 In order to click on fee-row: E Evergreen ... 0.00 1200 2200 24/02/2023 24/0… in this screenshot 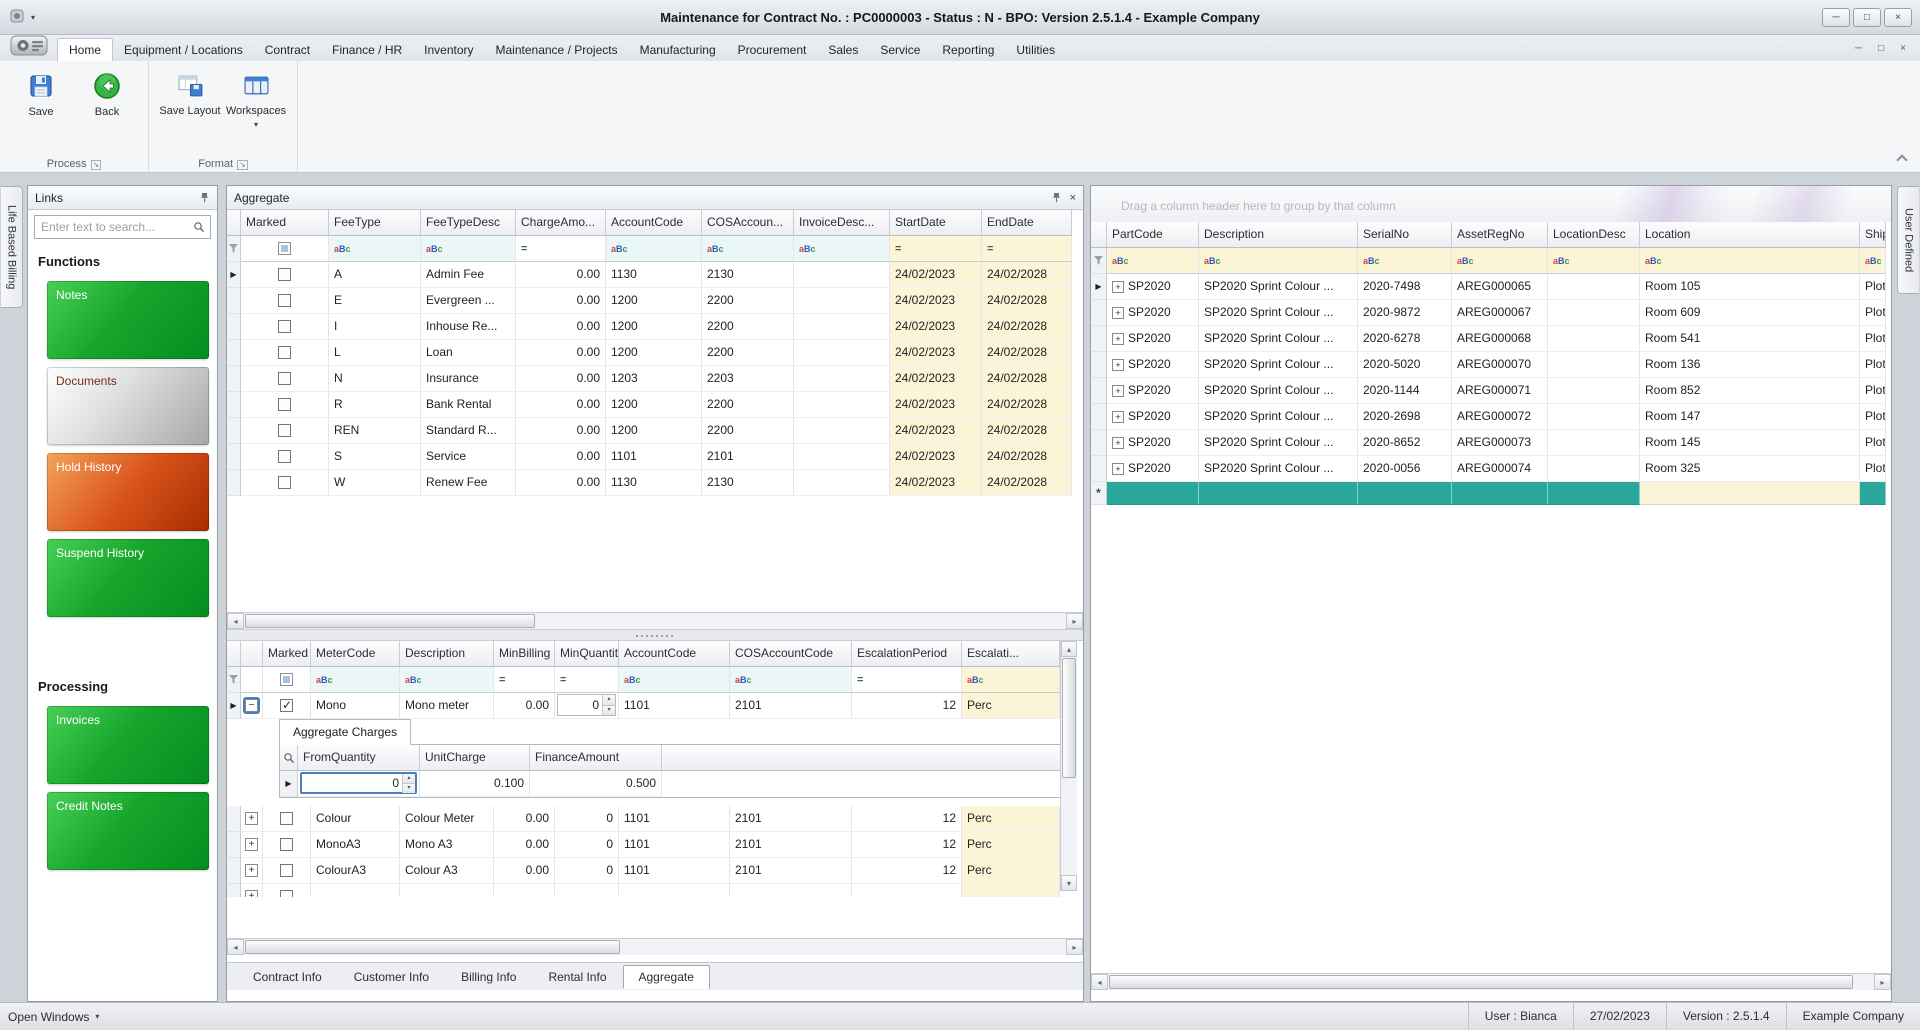, I will do `click(649, 301)`.